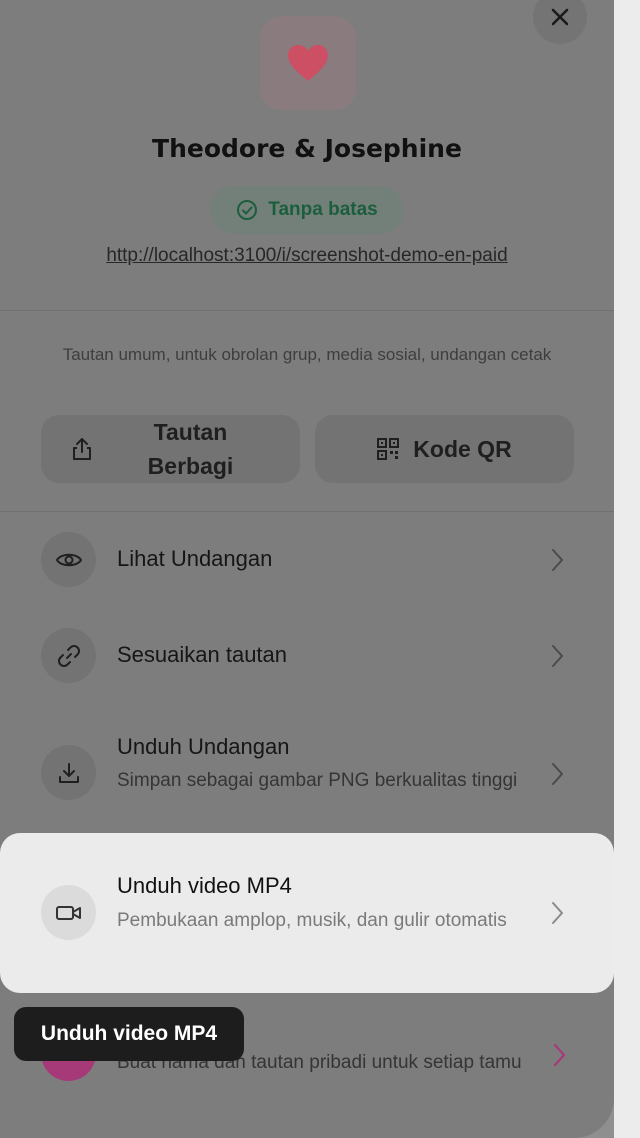 The image size is (640, 1138). I want to click on check-circle-icon, so click(247, 210).